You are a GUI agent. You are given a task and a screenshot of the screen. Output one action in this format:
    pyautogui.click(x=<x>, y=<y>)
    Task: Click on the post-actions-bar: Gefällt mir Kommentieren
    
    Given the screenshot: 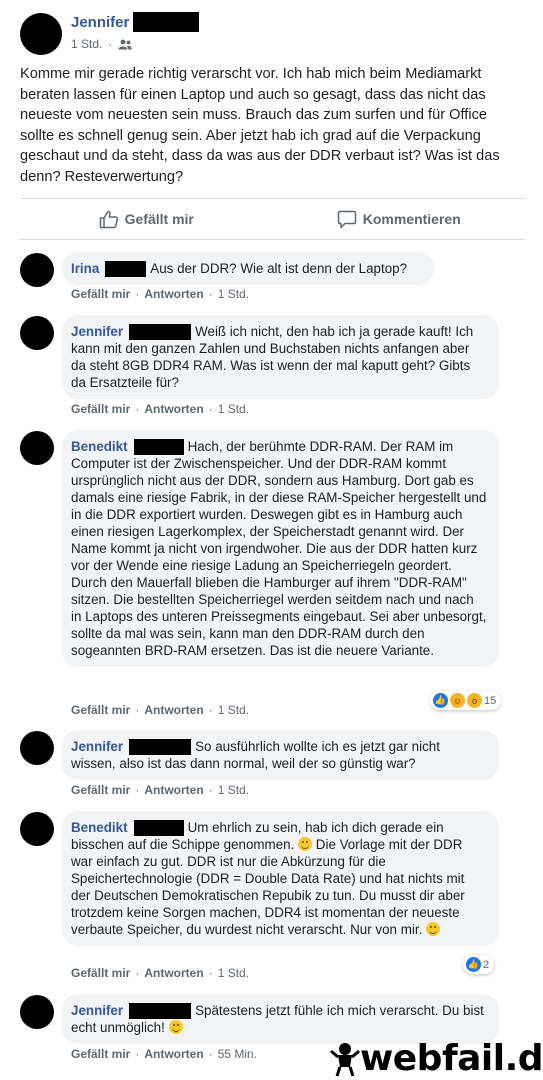 What is the action you would take?
    pyautogui.click(x=272, y=219)
    